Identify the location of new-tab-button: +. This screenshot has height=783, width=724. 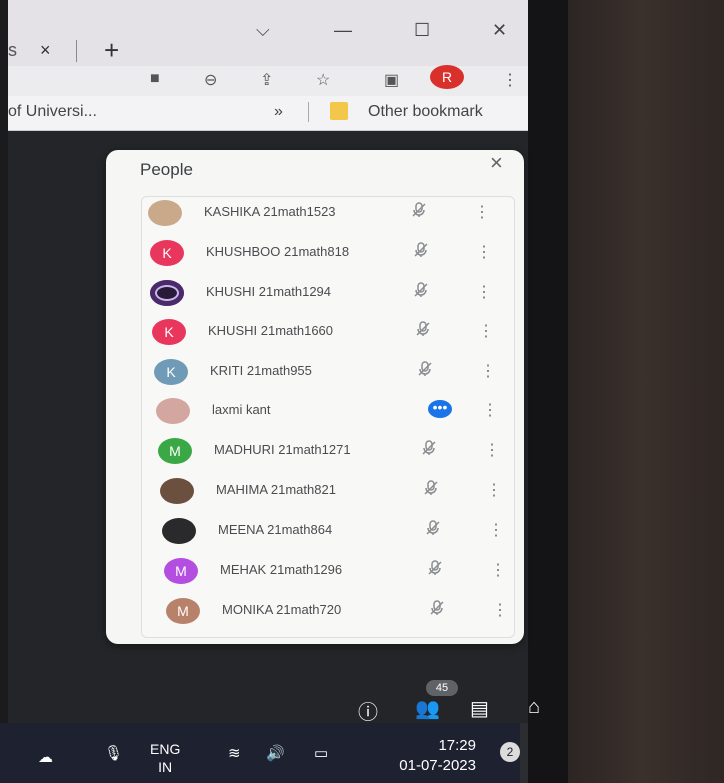
(111, 50).